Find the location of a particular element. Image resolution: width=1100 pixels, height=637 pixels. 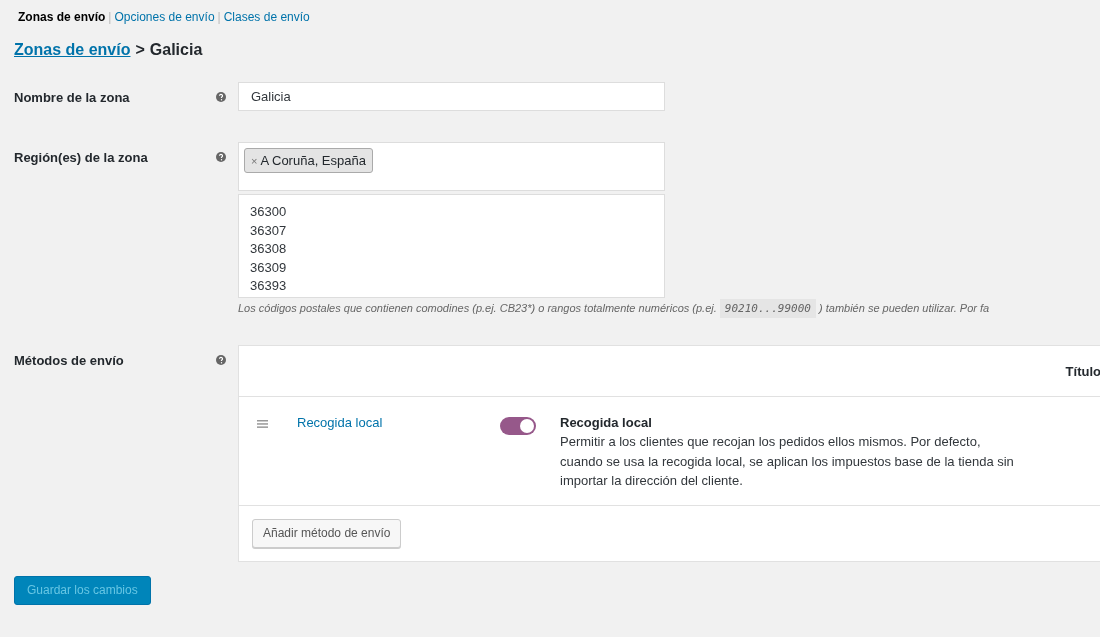

subnav-link: Zonas de envío is located at coordinates (62, 17).